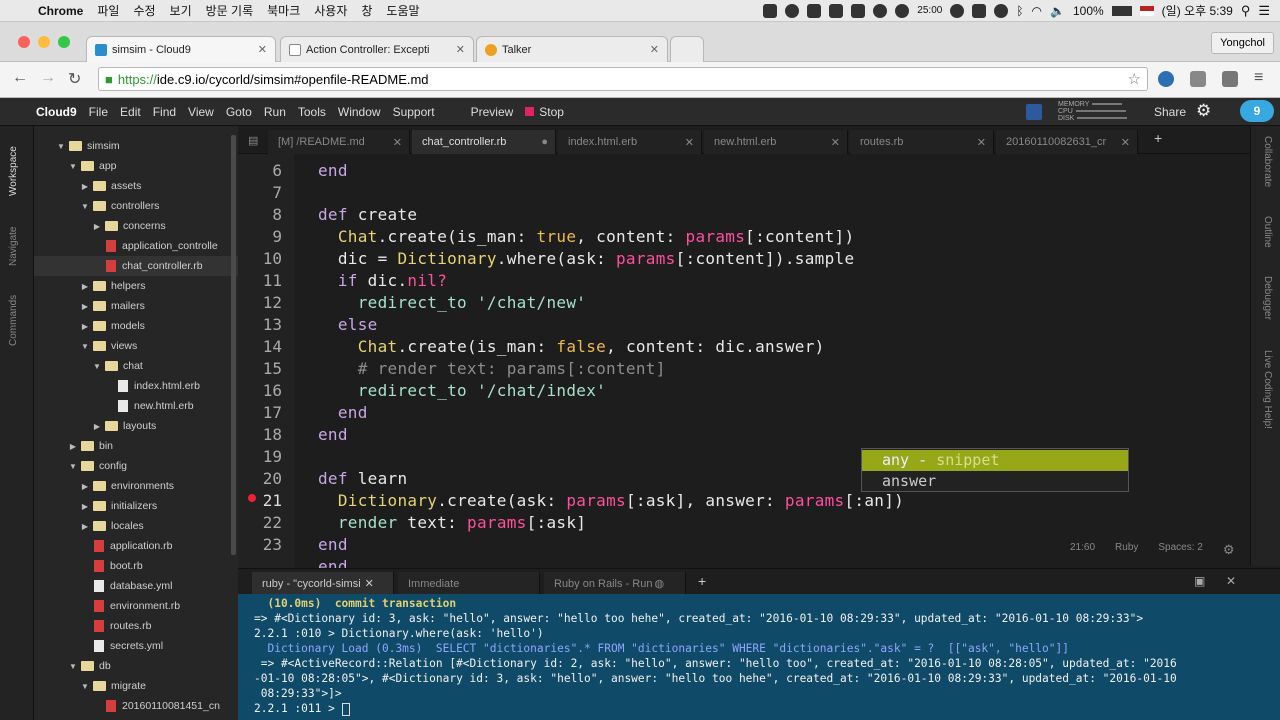 The height and width of the screenshot is (720, 1280). I want to click on tree-folder: ▶ helpers, so click(136, 286).